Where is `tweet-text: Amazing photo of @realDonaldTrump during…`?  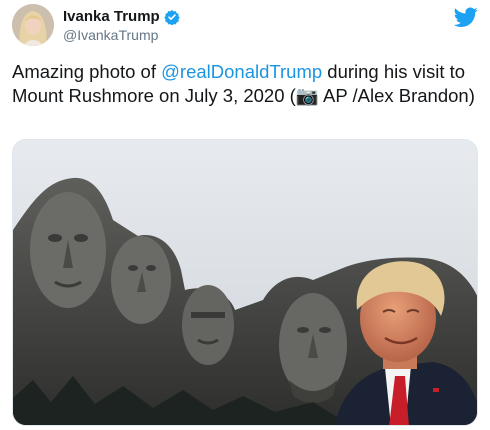
tweet-text: Amazing photo of @realDonaldTrump during… is located at coordinates (245, 84).